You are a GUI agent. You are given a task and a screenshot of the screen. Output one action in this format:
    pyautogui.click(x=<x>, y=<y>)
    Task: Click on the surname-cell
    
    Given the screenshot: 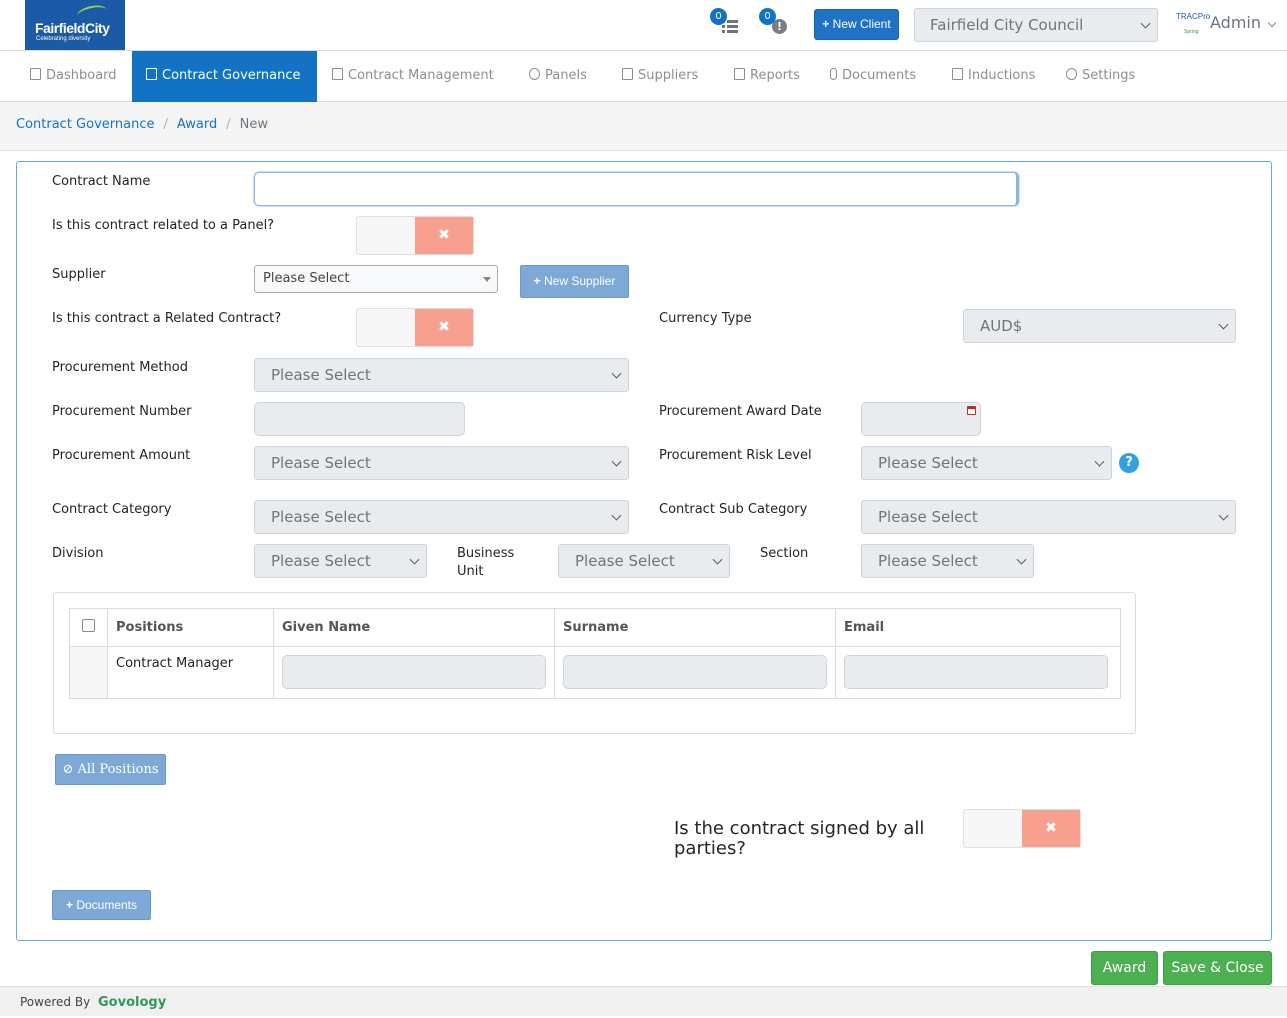 What is the action you would take?
    pyautogui.click(x=695, y=672)
    